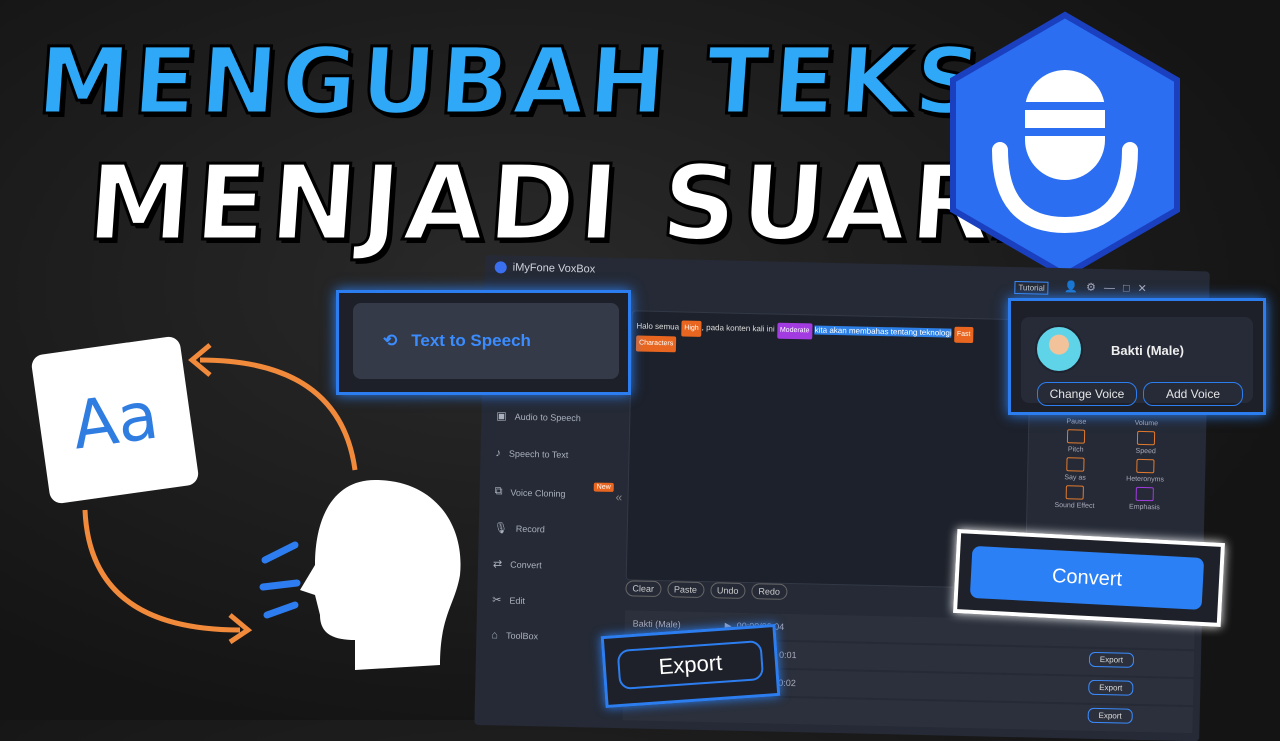  I want to click on segment-tag: High, so click(691, 328).